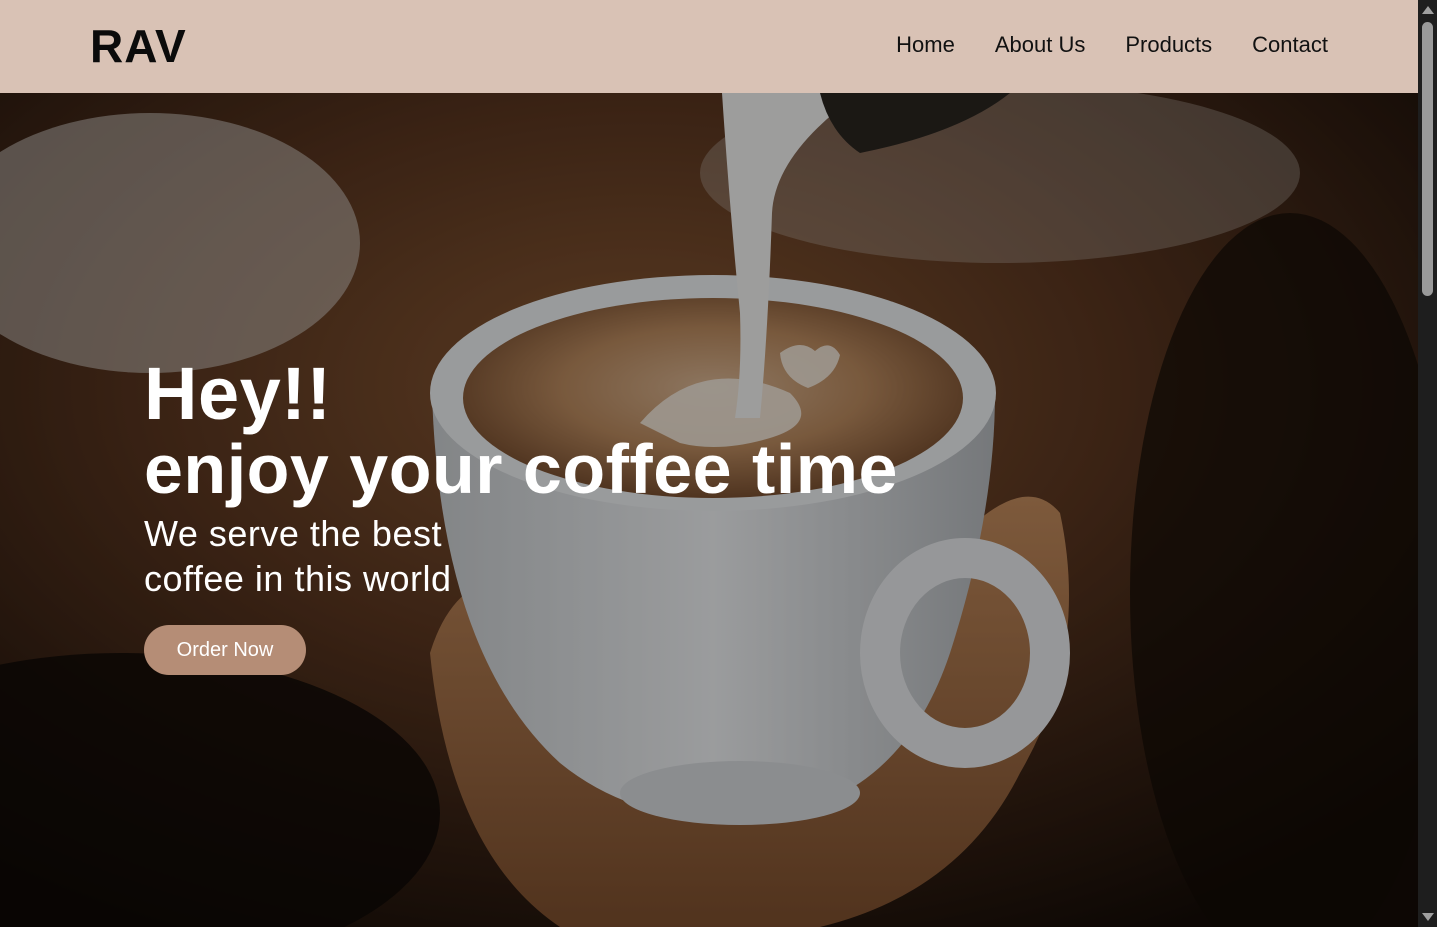 The height and width of the screenshot is (927, 1437). I want to click on scroll-thumb, so click(1427, 159).